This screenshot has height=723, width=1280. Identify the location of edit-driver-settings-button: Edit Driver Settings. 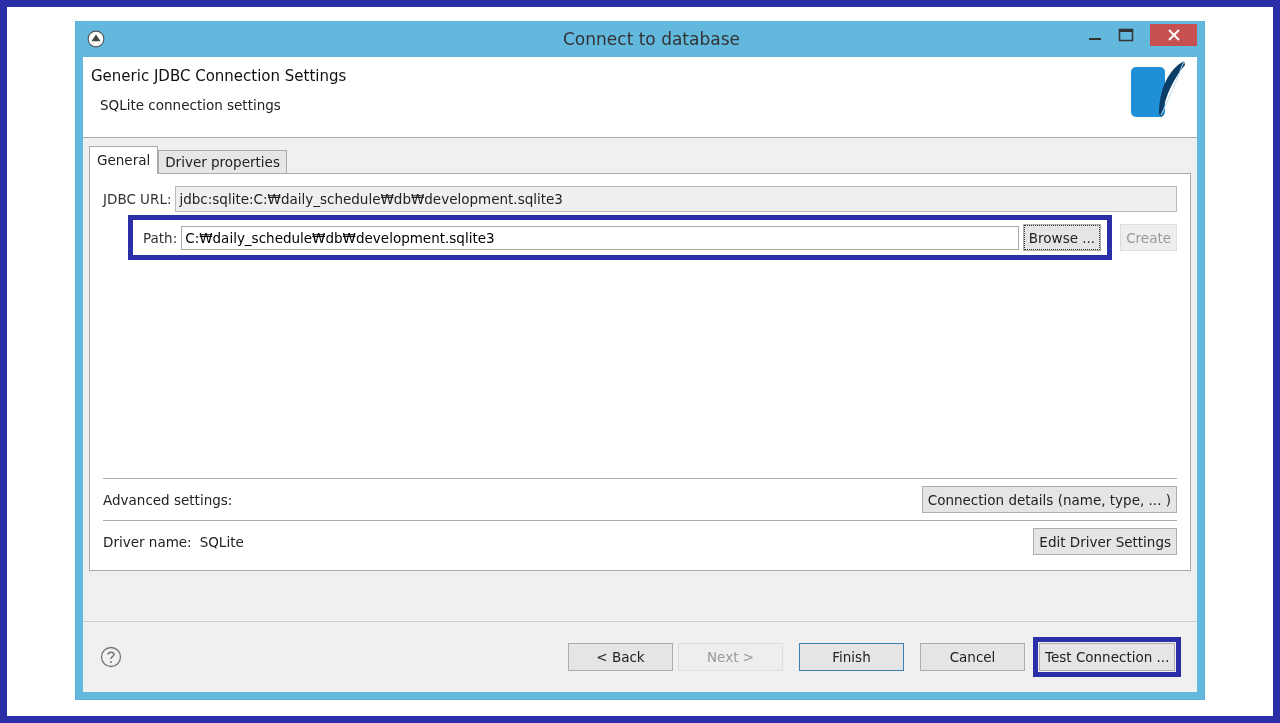
(1105, 541).